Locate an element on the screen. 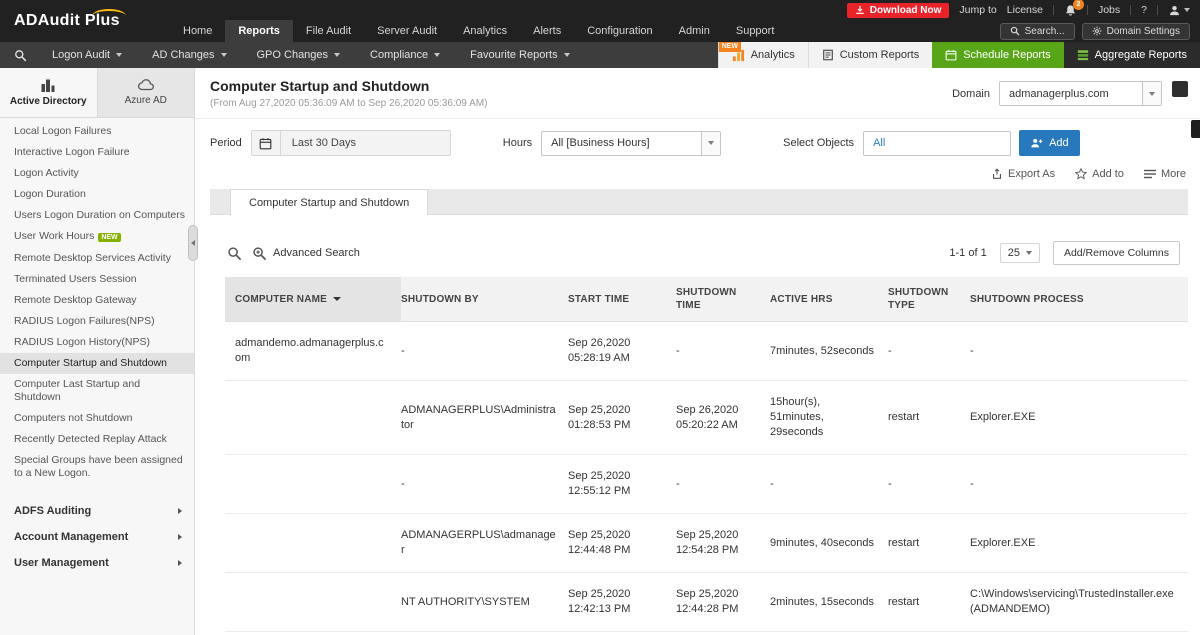  sidebar-item: Recently Detected Replay Attack is located at coordinates (97, 439).